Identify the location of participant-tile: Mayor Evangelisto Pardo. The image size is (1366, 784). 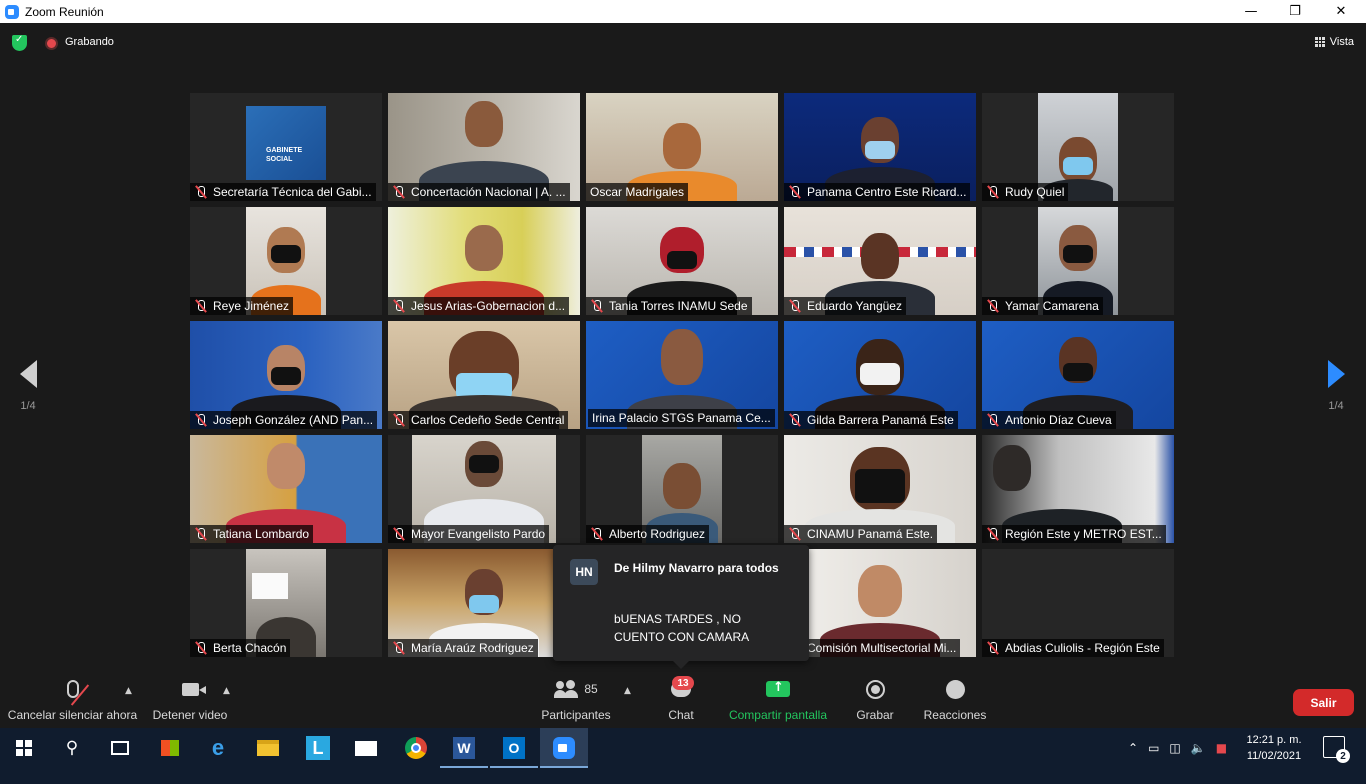
(484, 489).